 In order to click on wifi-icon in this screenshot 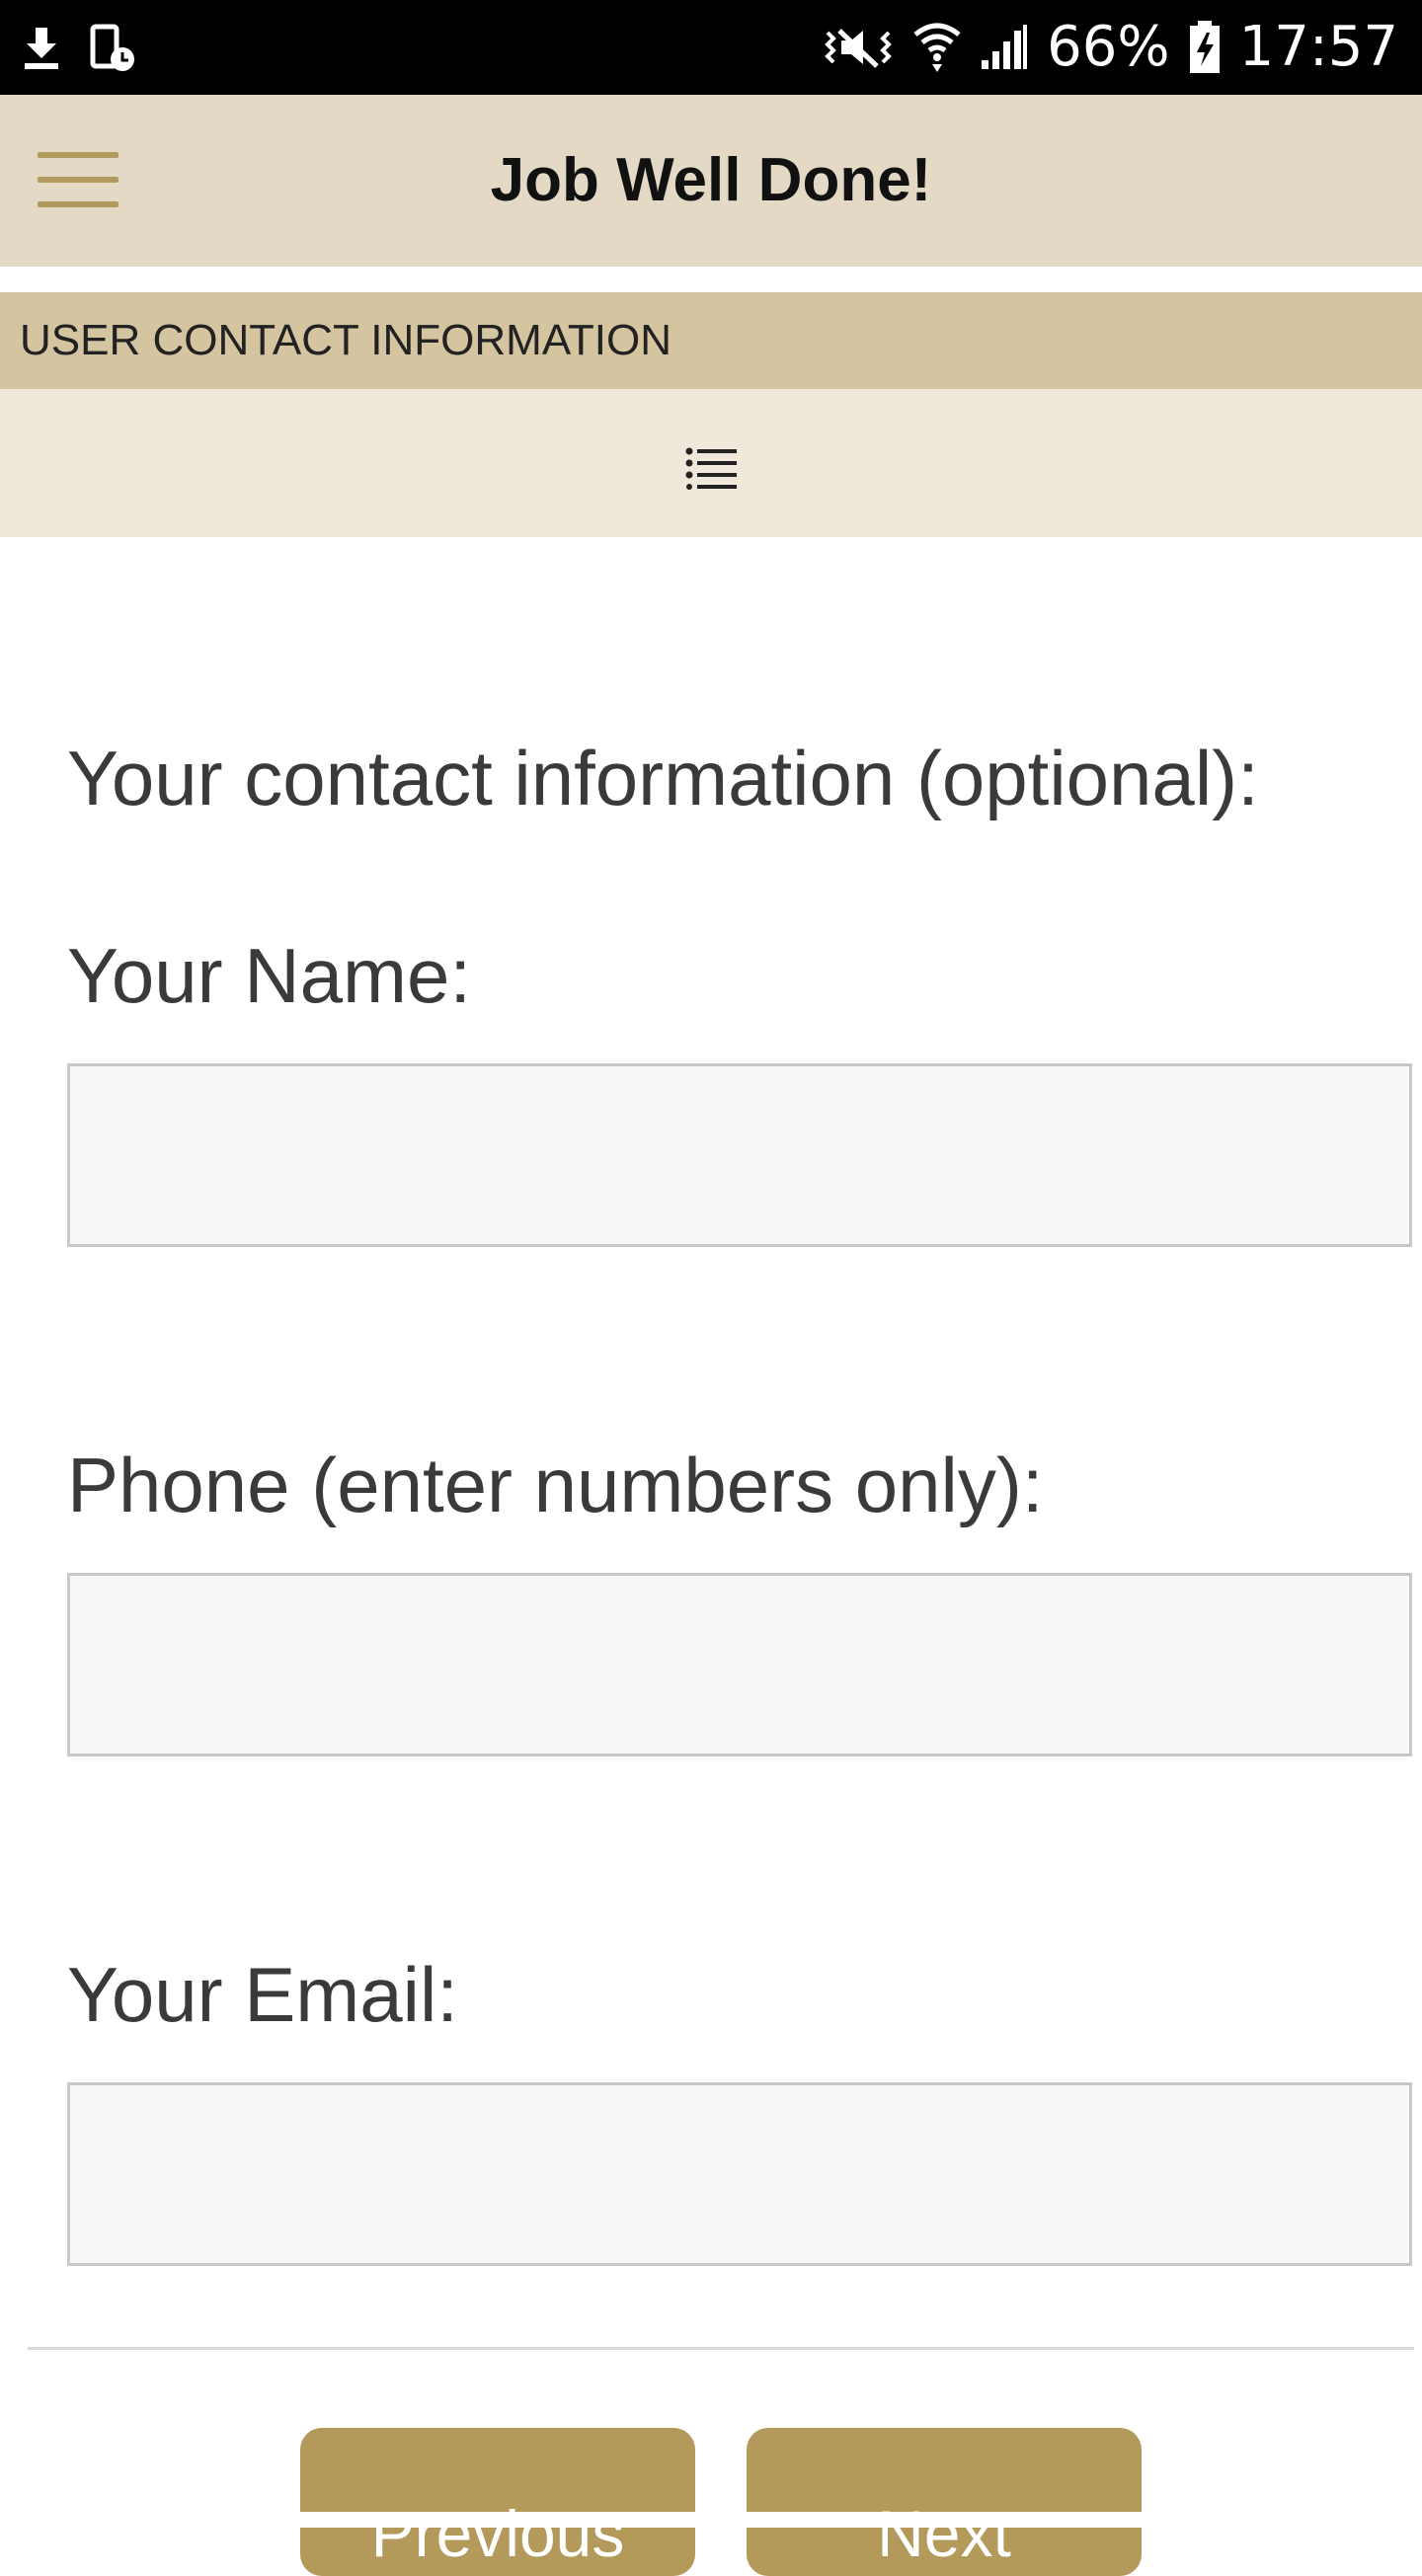, I will do `click(937, 47)`.